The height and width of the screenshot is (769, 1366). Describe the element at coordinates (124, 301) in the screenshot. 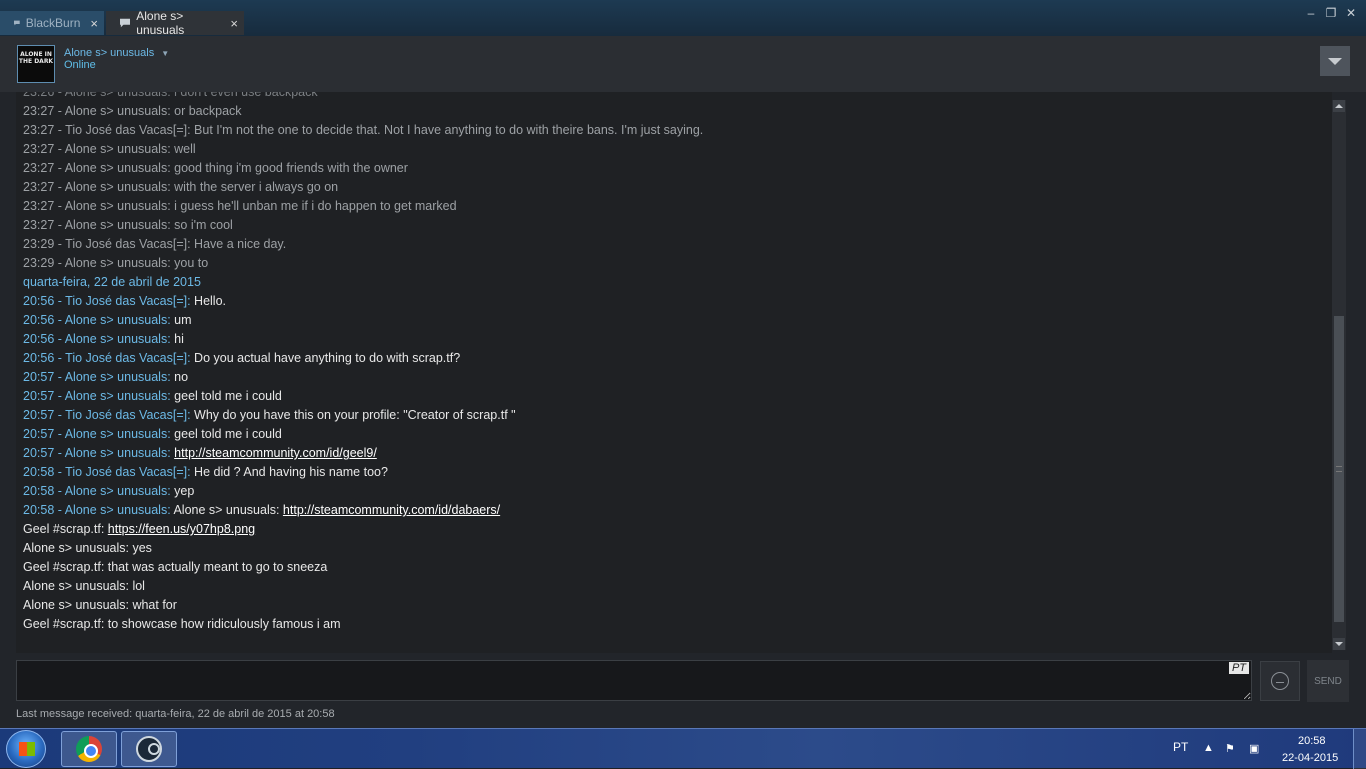

I see `chat-line: 20:56 - Tio José das Vacas[=]: Hello.` at that location.